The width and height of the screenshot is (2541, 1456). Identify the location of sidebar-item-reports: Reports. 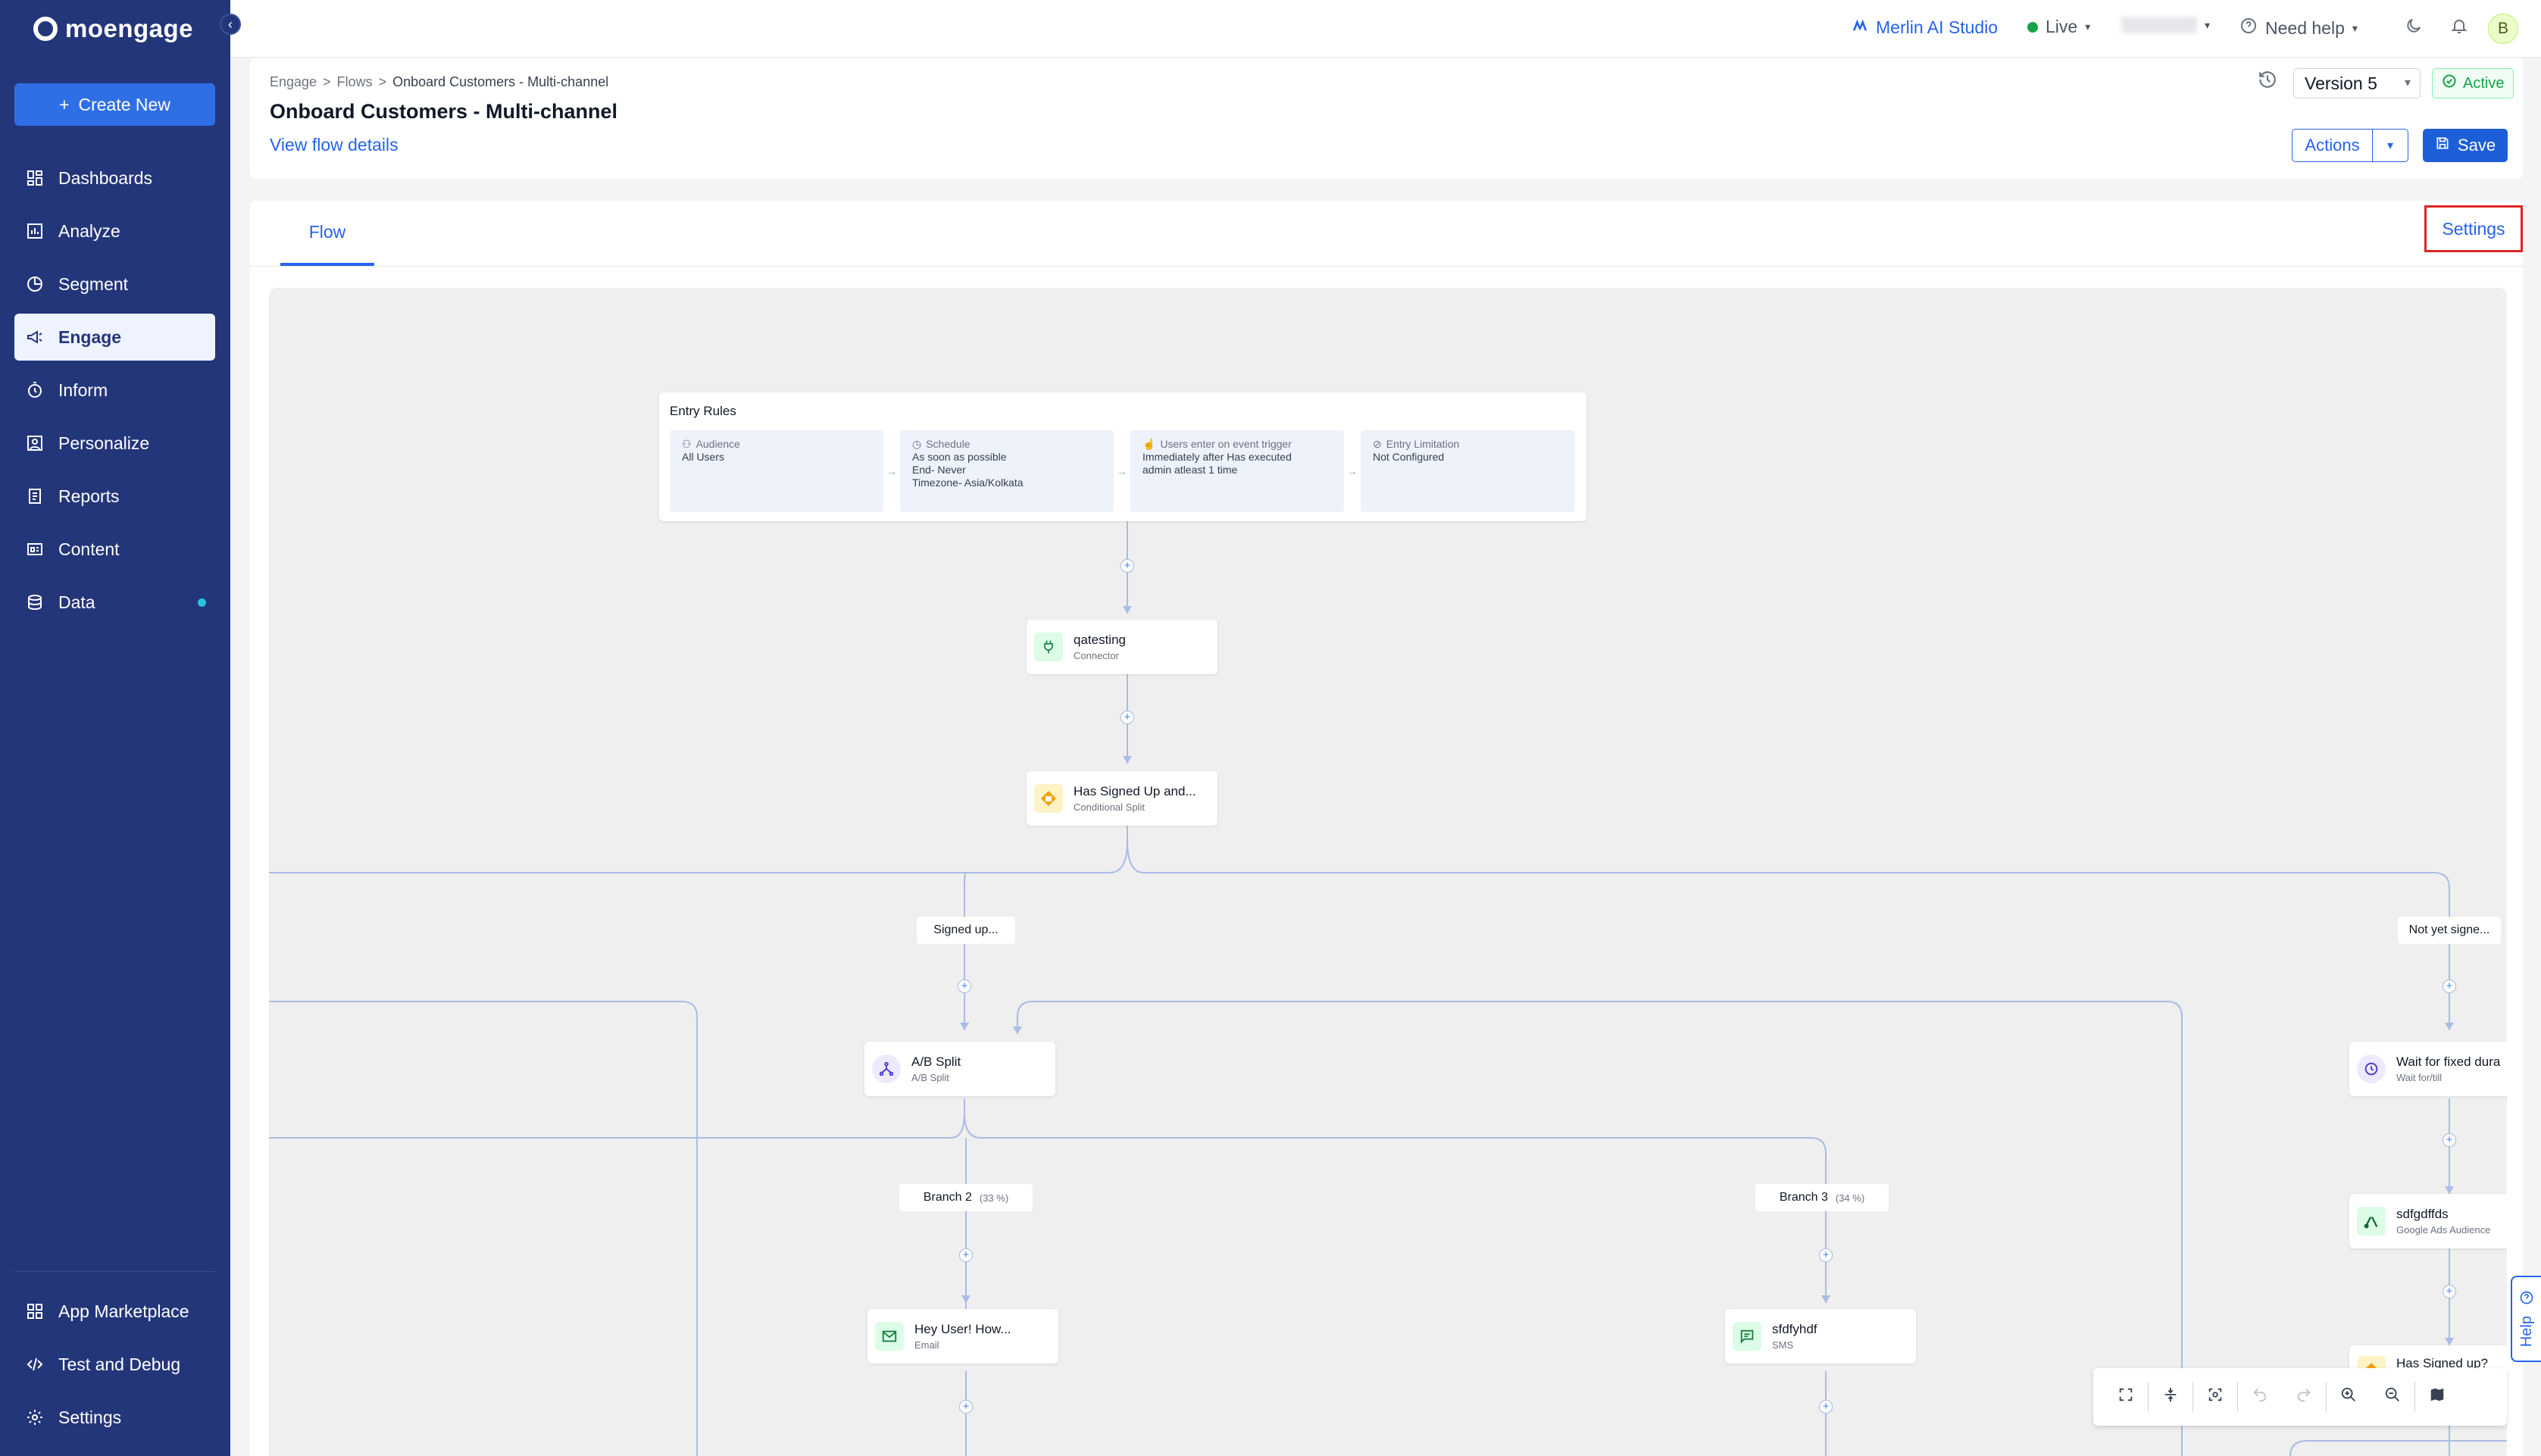
(115, 496).